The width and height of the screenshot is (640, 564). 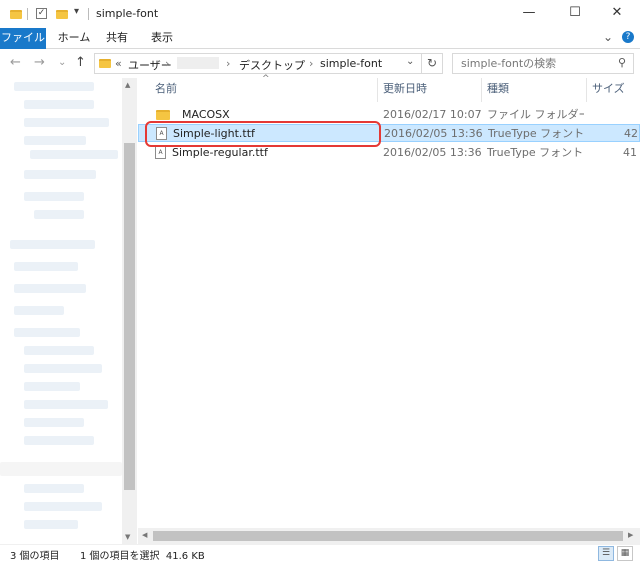 What do you see at coordinates (74, 38) in the screenshot?
I see `tab-home: ホーム` at bounding box center [74, 38].